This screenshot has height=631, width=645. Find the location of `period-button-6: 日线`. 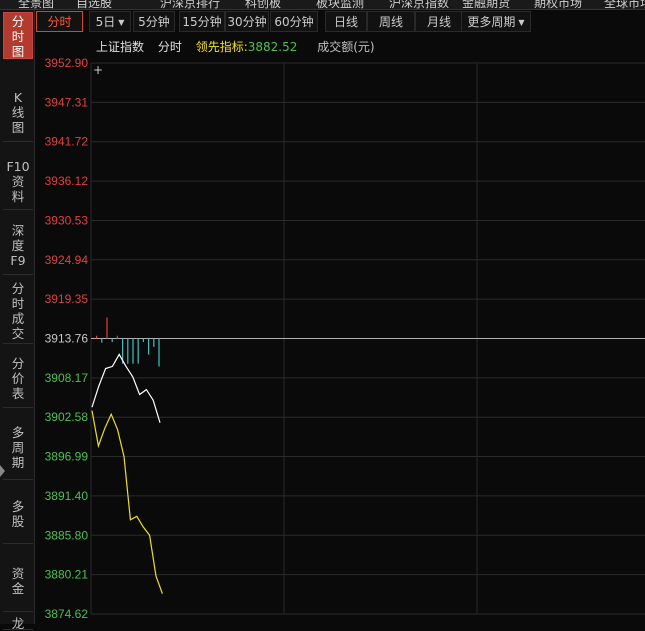

period-button-6: 日线 is located at coordinates (346, 21).